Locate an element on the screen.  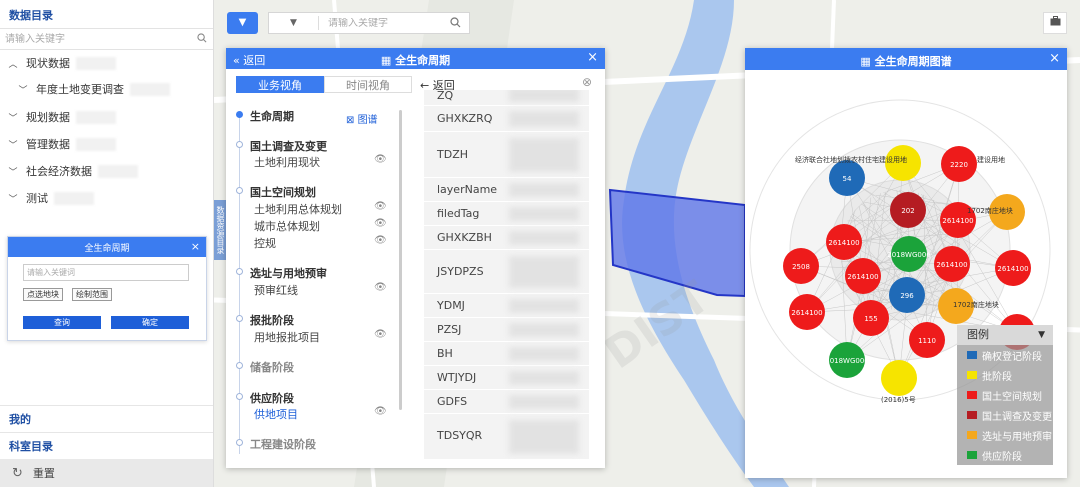
tree-item-current-data: ︿ 现状数据 is located at coordinates (106, 63).